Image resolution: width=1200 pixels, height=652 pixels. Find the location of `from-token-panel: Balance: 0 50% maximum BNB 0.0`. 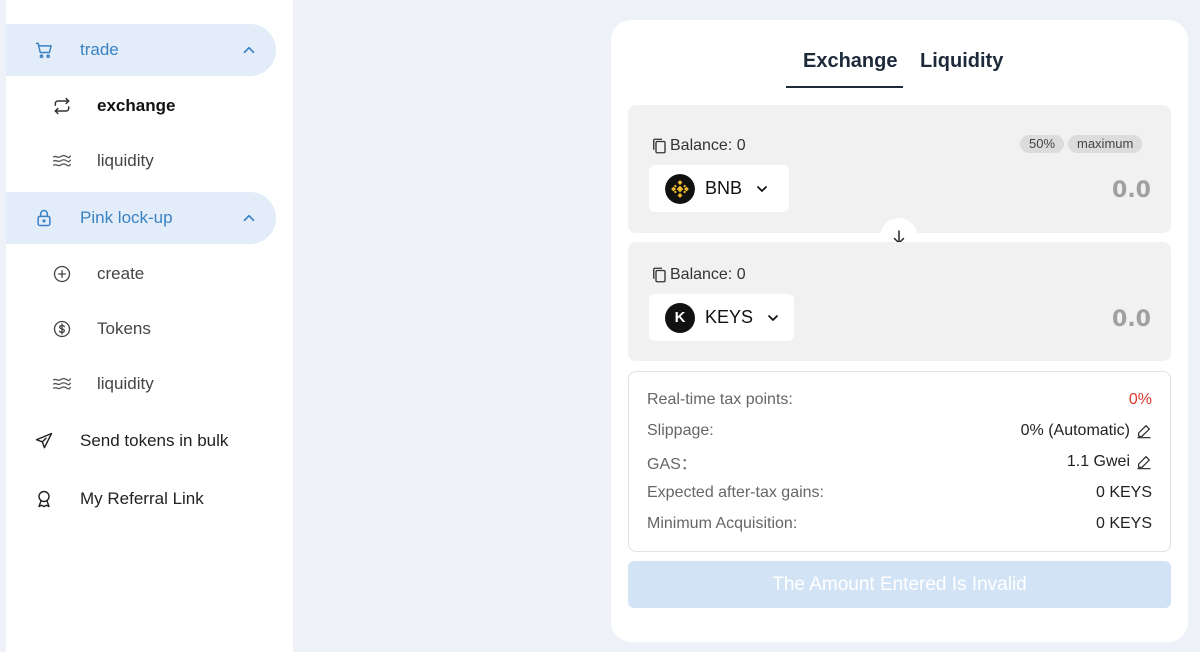

from-token-panel: Balance: 0 50% maximum BNB 0.0 is located at coordinates (899, 169).